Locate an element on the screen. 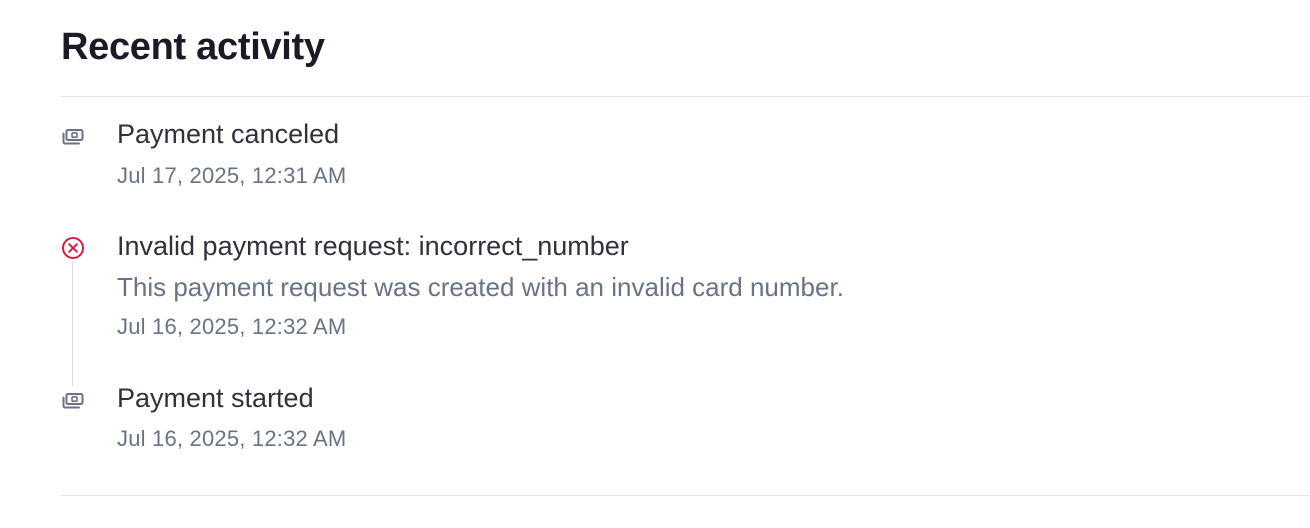  page-title: Recent activity is located at coordinates (193, 47).